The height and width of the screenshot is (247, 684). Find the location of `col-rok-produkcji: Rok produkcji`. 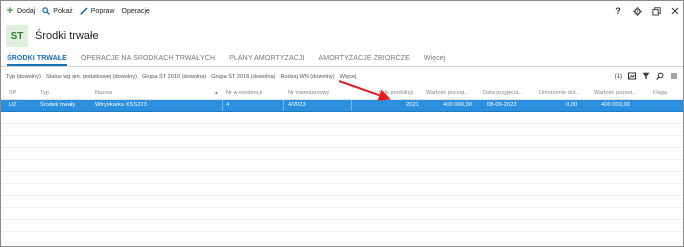

col-rok-produkcji: Rok produkcji is located at coordinates (396, 93).